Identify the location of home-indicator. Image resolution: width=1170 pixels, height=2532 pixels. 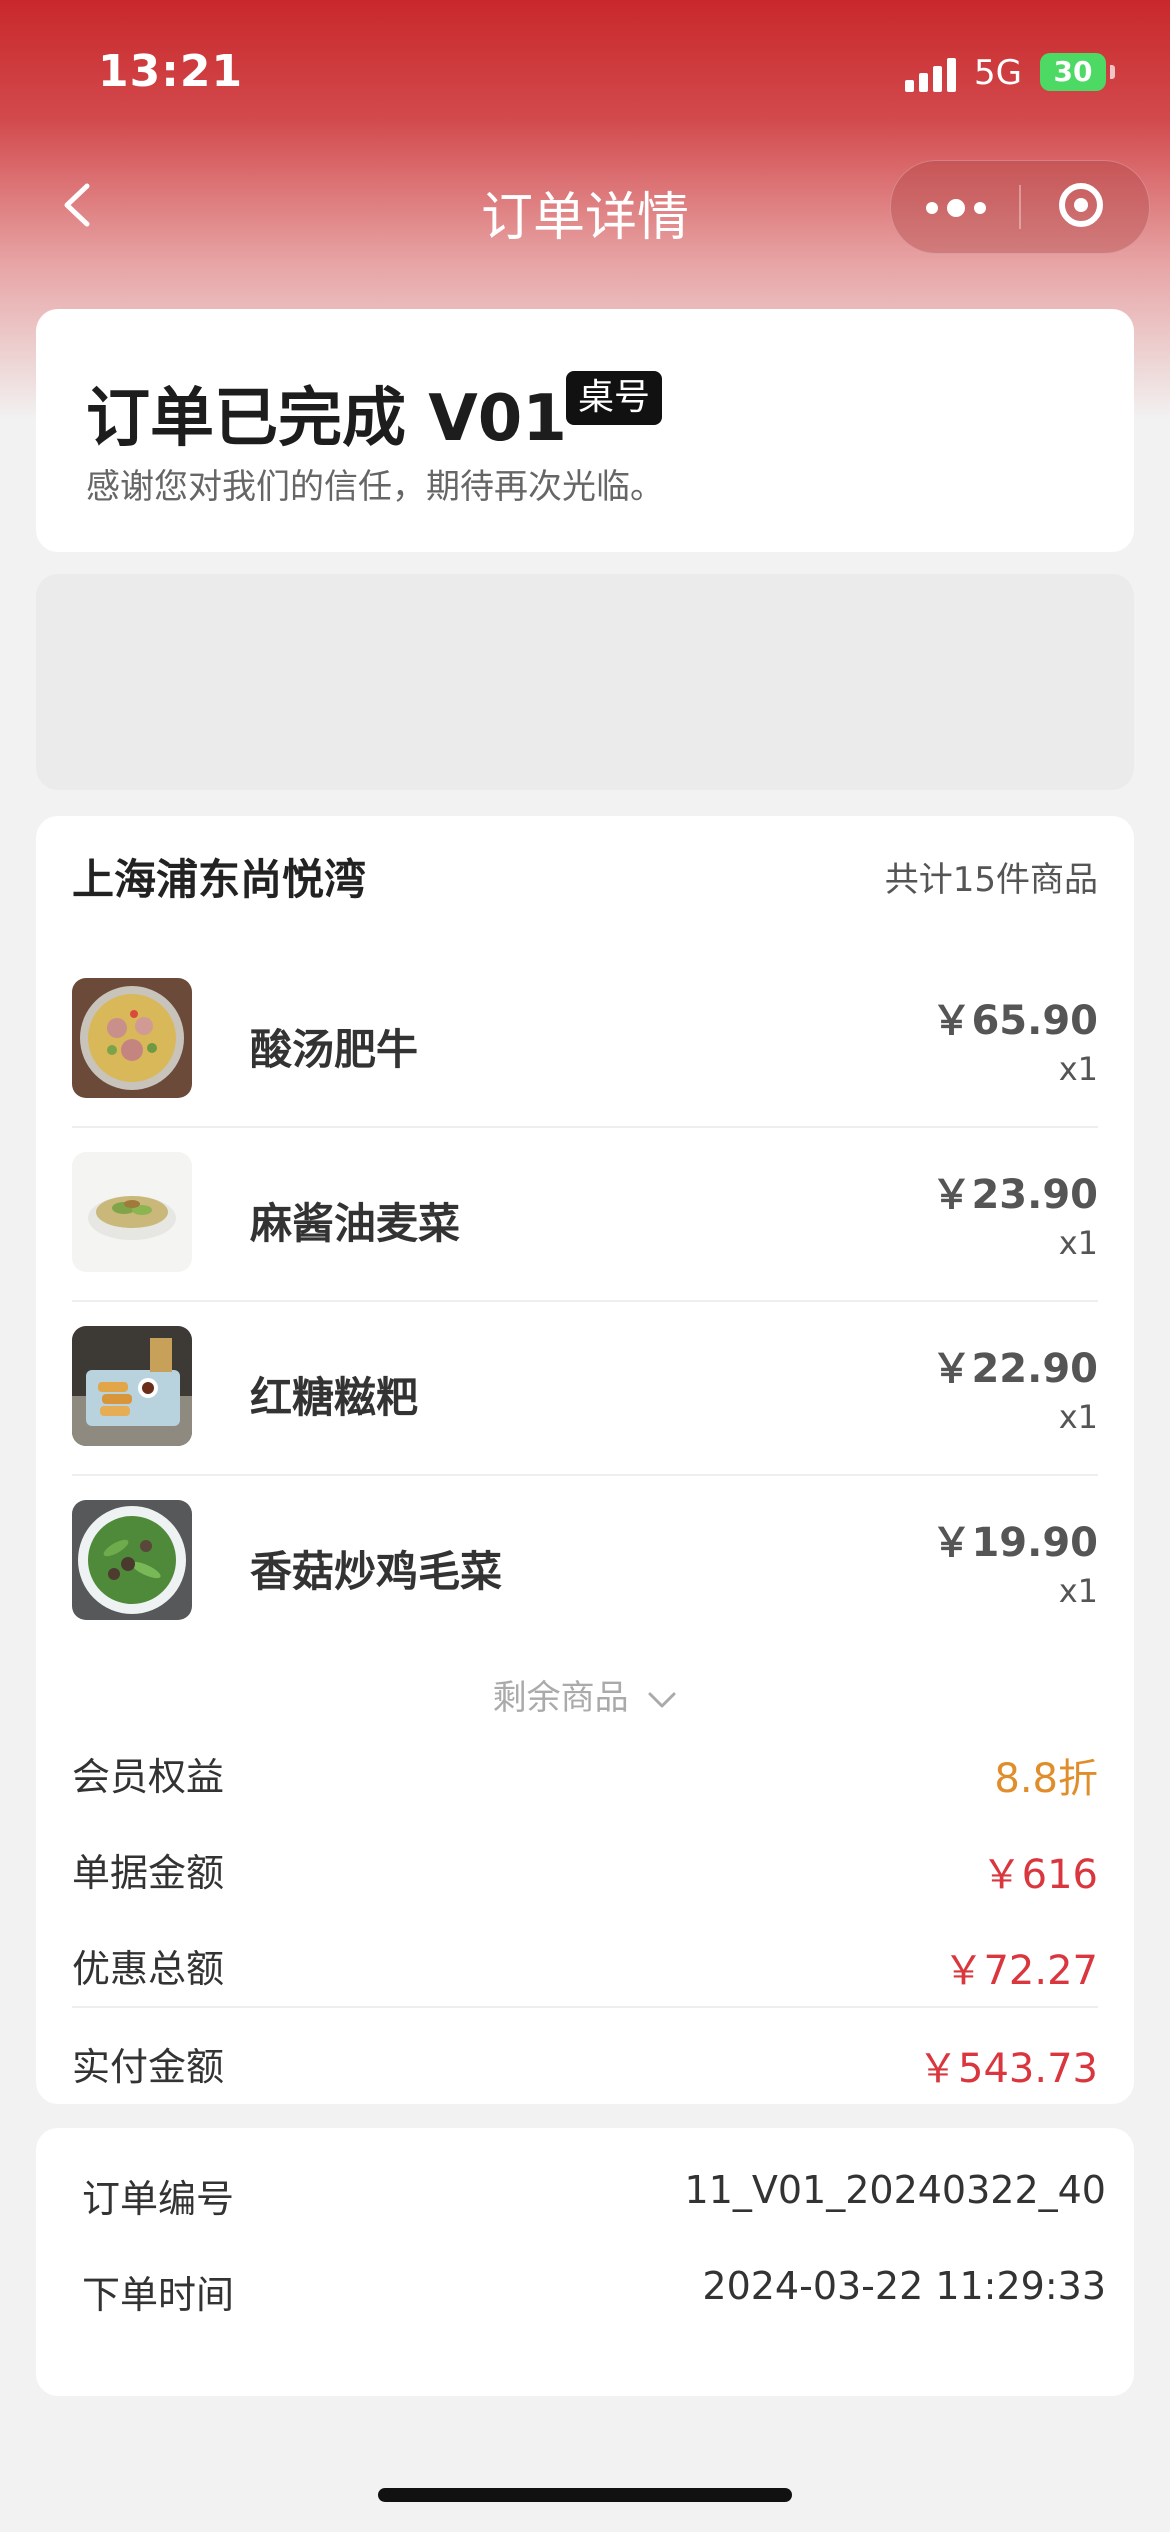
(585, 2495).